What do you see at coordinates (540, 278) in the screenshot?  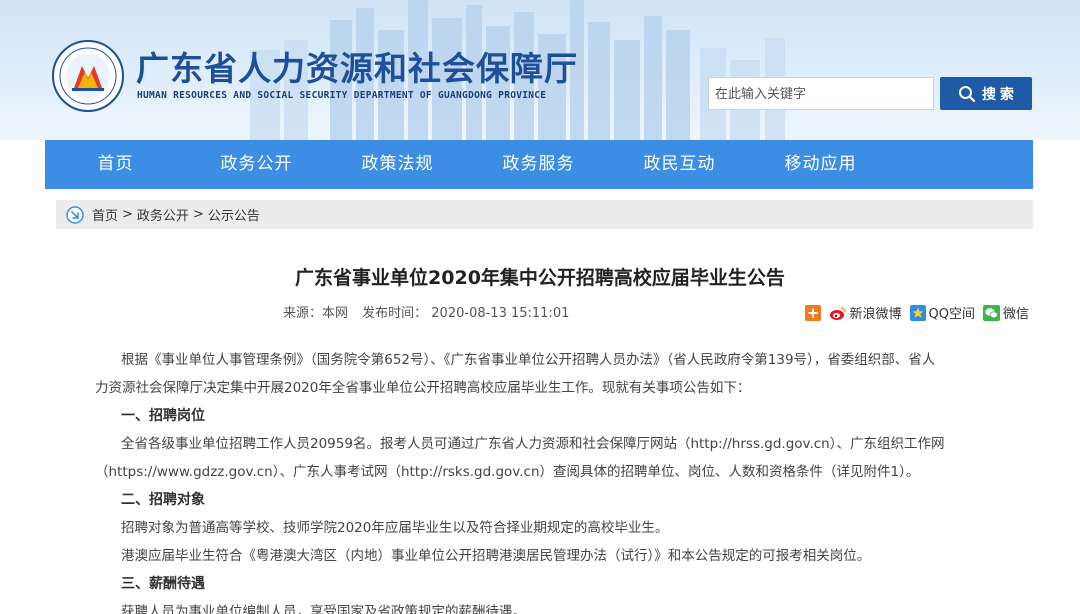 I see `article-title: 广东省事业单位2020年集中公开招聘高校应届毕业生公告` at bounding box center [540, 278].